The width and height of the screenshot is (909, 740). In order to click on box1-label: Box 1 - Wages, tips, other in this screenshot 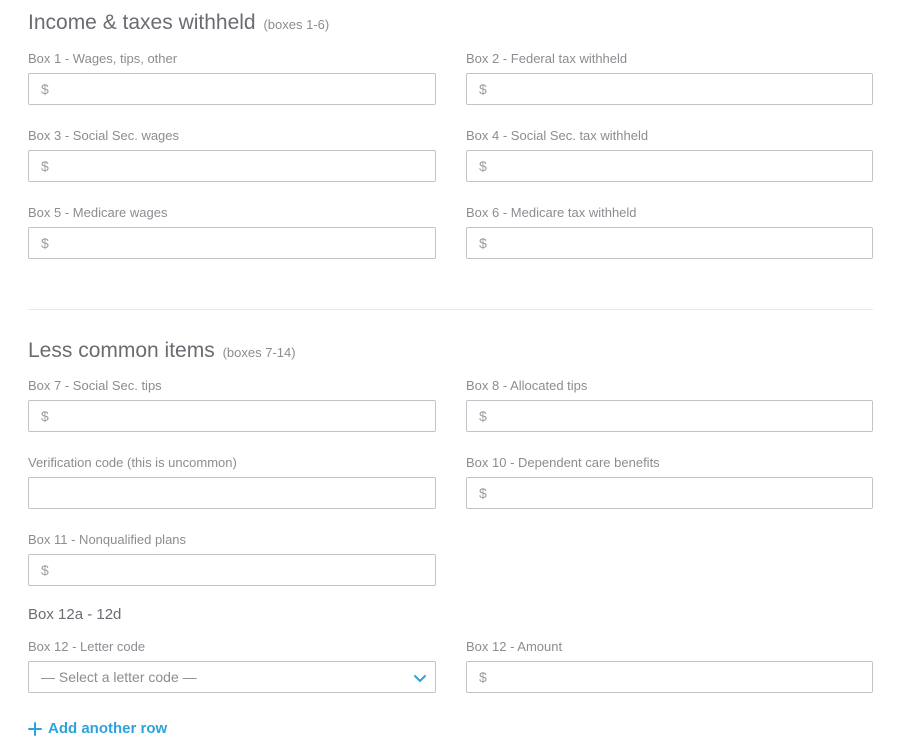, I will do `click(103, 58)`.